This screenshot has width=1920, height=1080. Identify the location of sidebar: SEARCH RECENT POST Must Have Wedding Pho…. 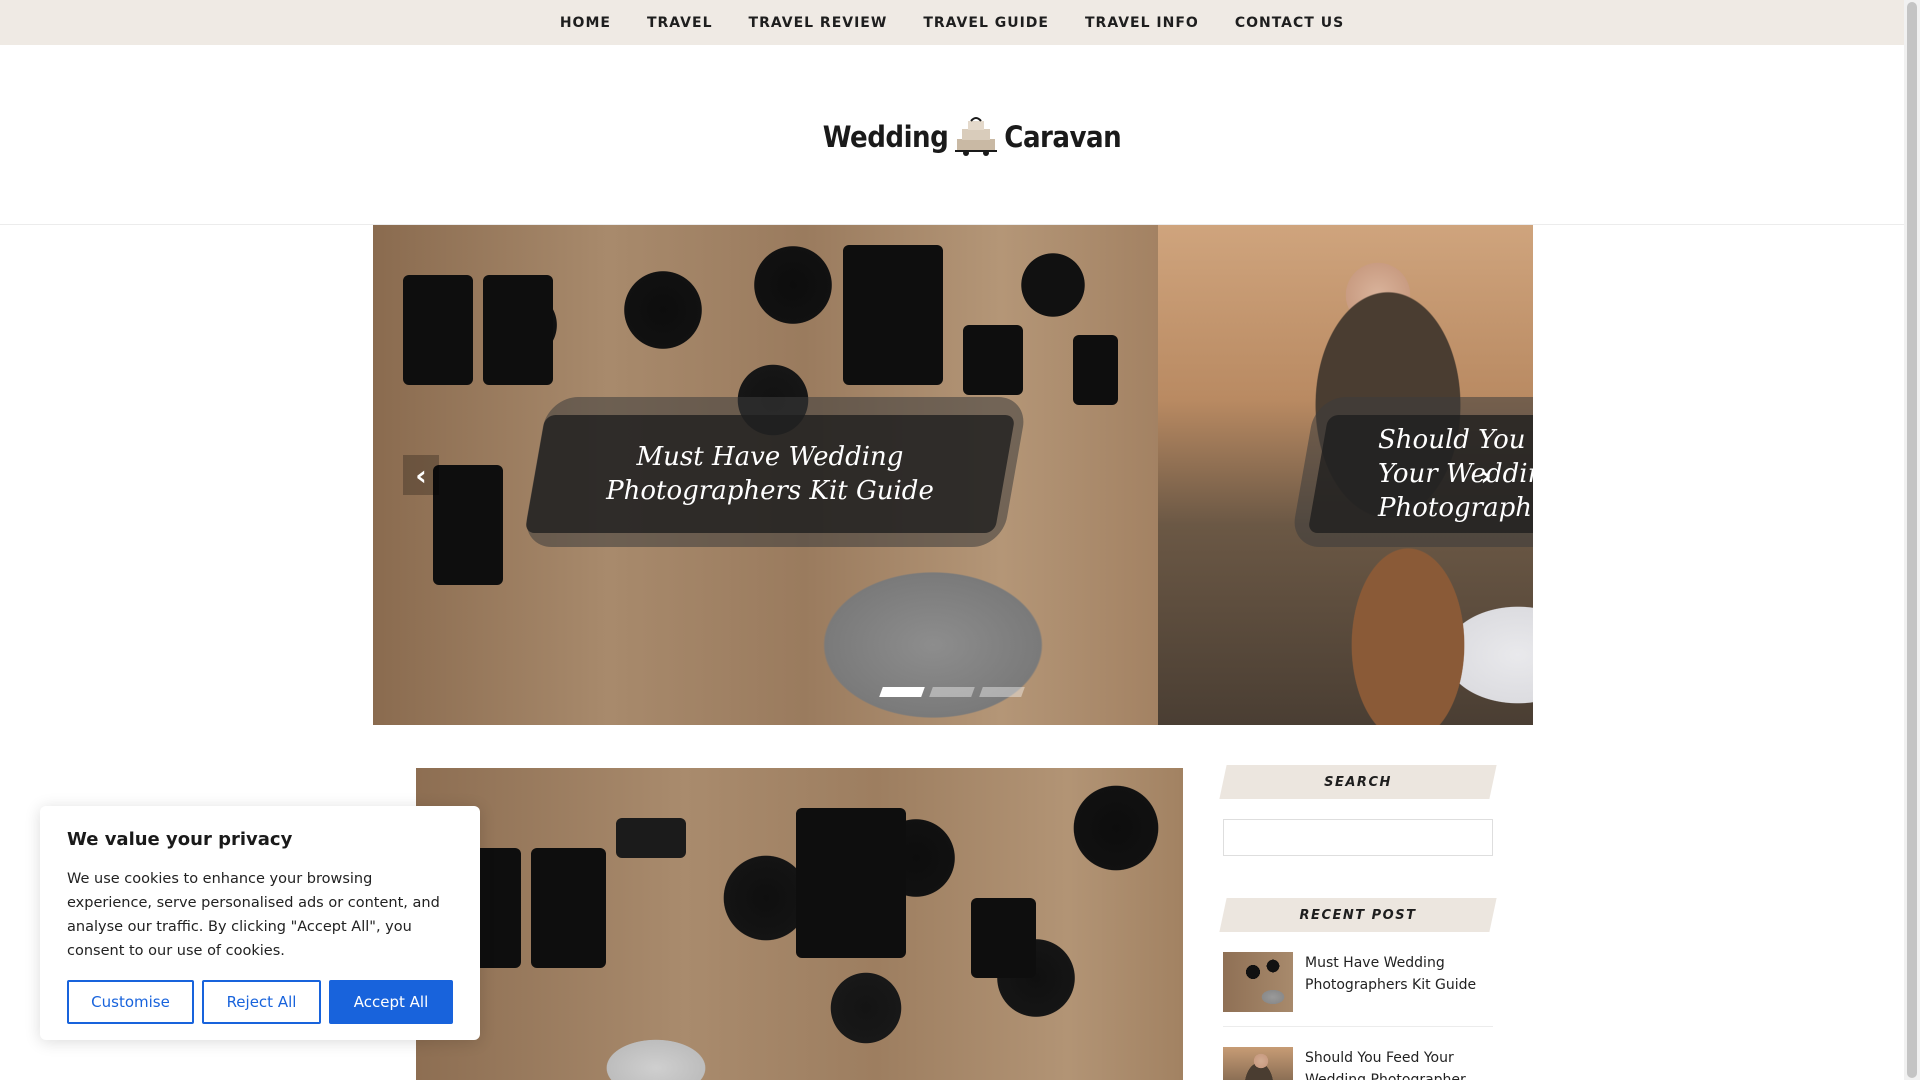
(1358, 922).